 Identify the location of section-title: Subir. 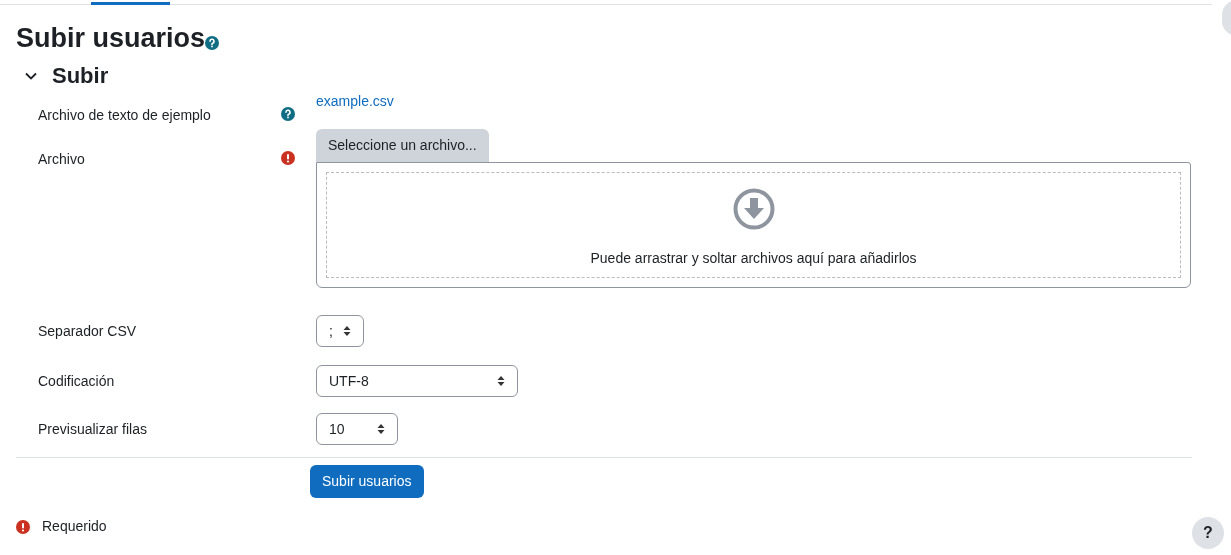
(80, 76).